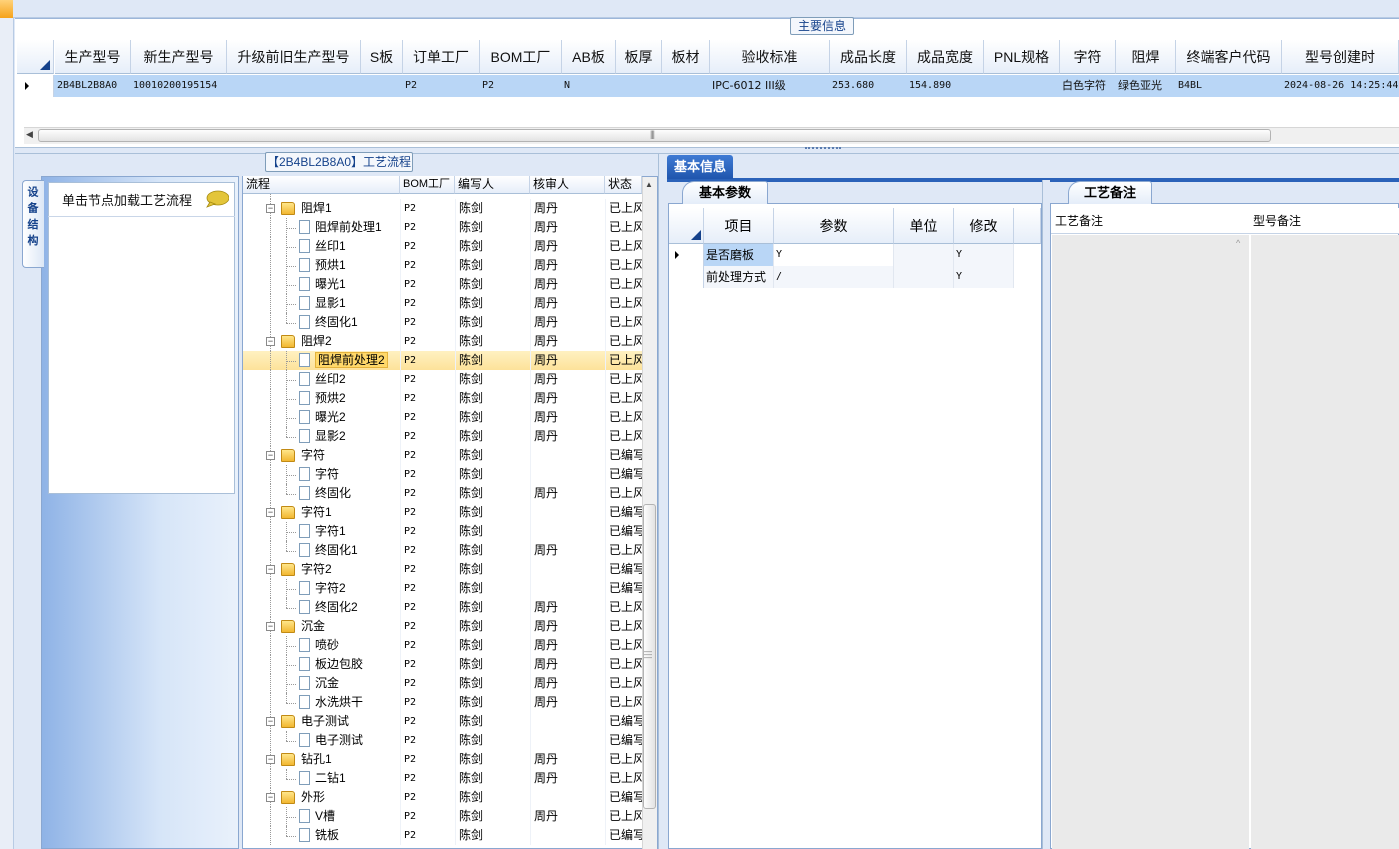  I want to click on tree-row: 阻焊前处理2 P2 陈剑 周丹 已上风, so click(442, 360).